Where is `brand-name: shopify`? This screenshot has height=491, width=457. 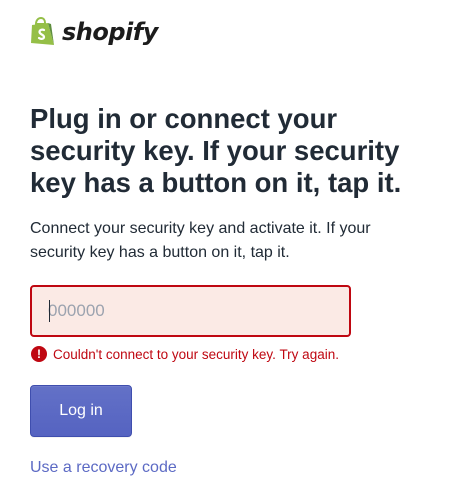
brand-name: shopify is located at coordinates (110, 32).